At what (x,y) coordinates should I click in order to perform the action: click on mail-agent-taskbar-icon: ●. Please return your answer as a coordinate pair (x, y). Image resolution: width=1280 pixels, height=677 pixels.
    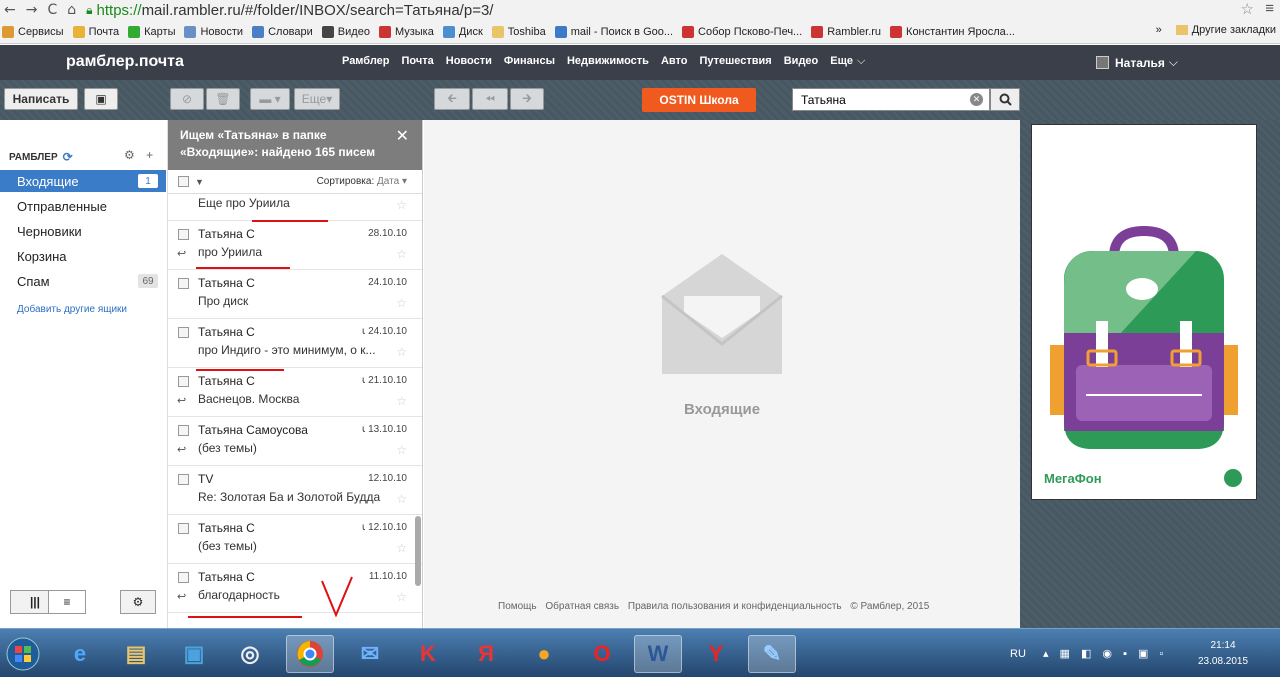
    Looking at the image, I should click on (544, 654).